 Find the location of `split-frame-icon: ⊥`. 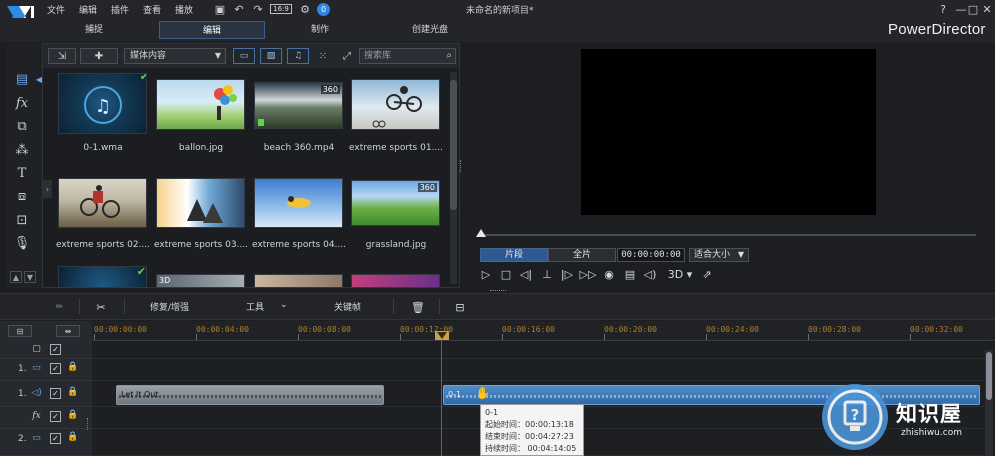

split-frame-icon: ⊥ is located at coordinates (547, 274).